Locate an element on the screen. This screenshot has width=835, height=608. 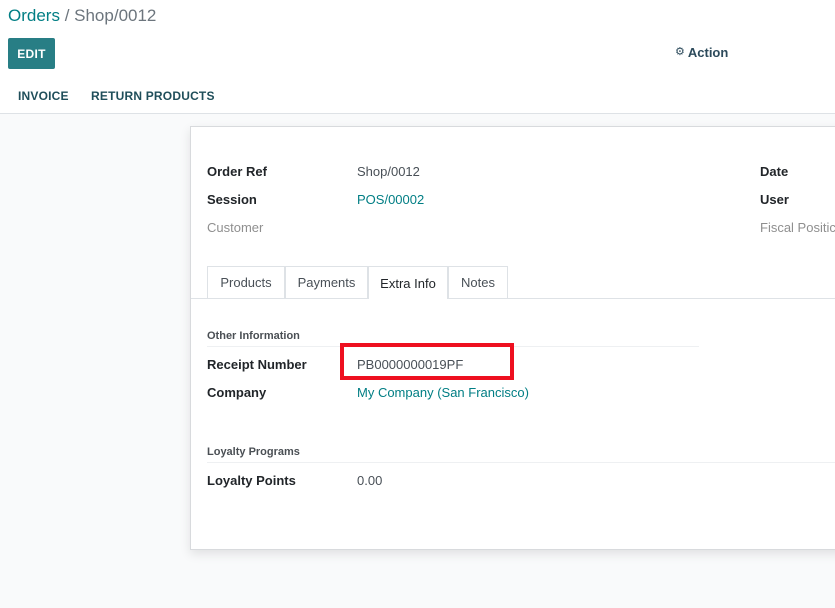
action-menu-label: Action is located at coordinates (708, 52).